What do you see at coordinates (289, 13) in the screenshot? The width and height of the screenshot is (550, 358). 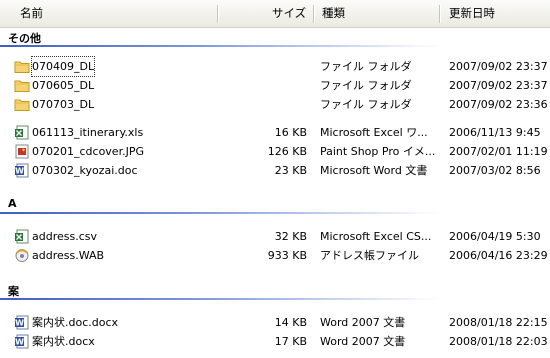 I see `column-size-header: サイズ` at bounding box center [289, 13].